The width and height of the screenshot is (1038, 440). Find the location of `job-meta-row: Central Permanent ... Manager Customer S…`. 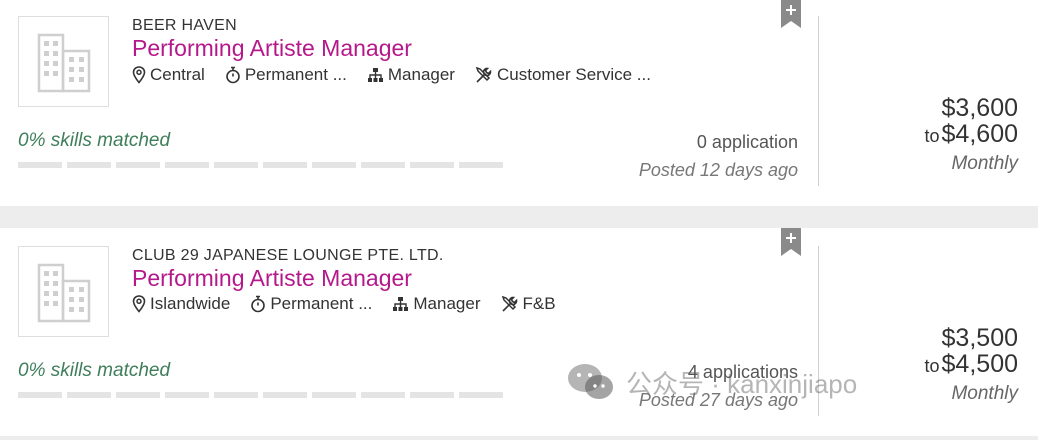

job-meta-row: Central Permanent ... Manager Customer S… is located at coordinates (401, 75).